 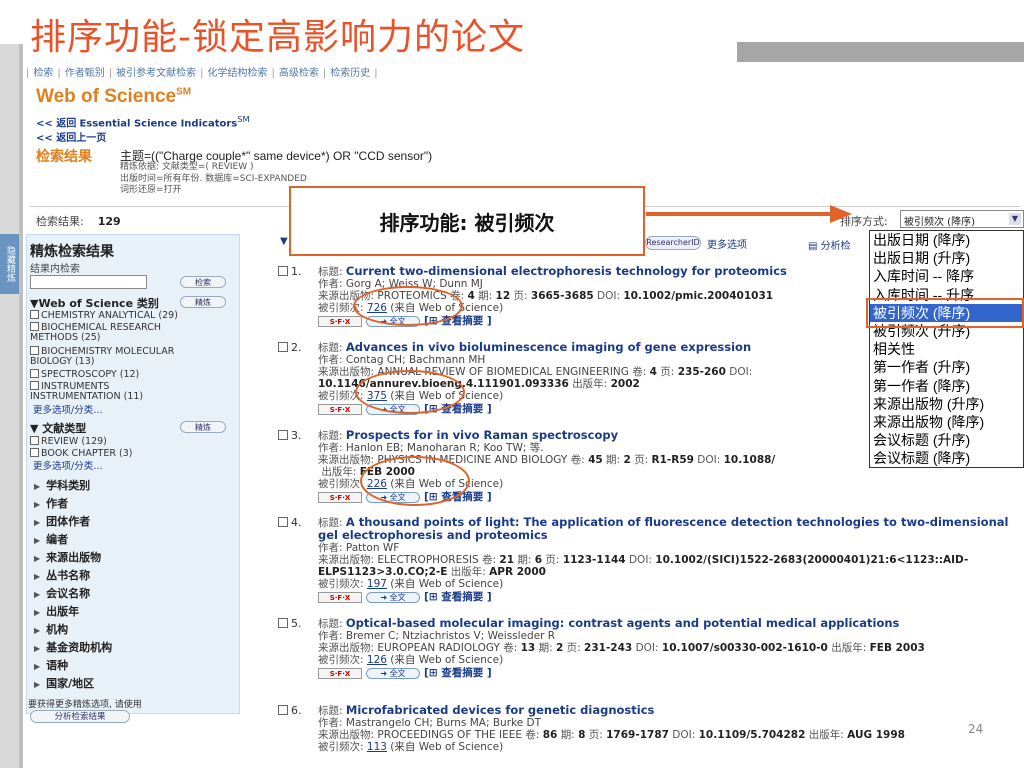 What do you see at coordinates (36, 428) in the screenshot?
I see `triangle-down-icon: ▼` at bounding box center [36, 428].